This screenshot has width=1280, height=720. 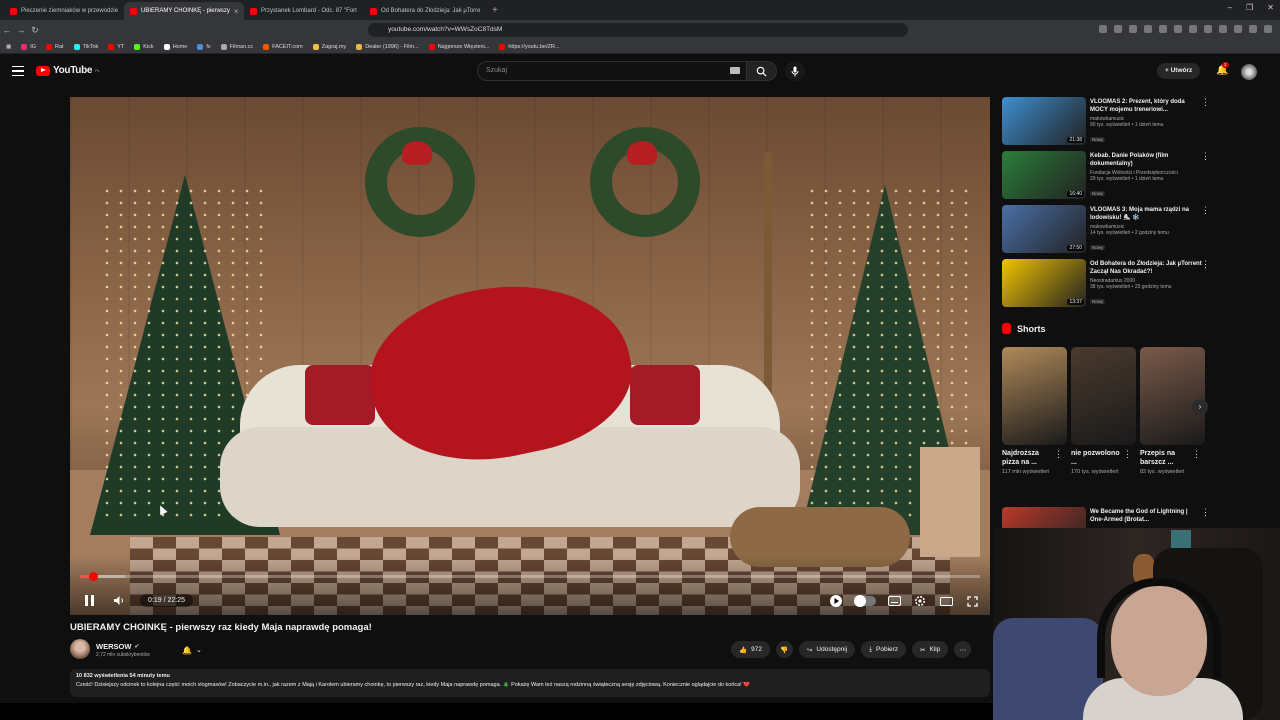 I want to click on channel-name-row: WERSOW ✔, so click(x=117, y=646).